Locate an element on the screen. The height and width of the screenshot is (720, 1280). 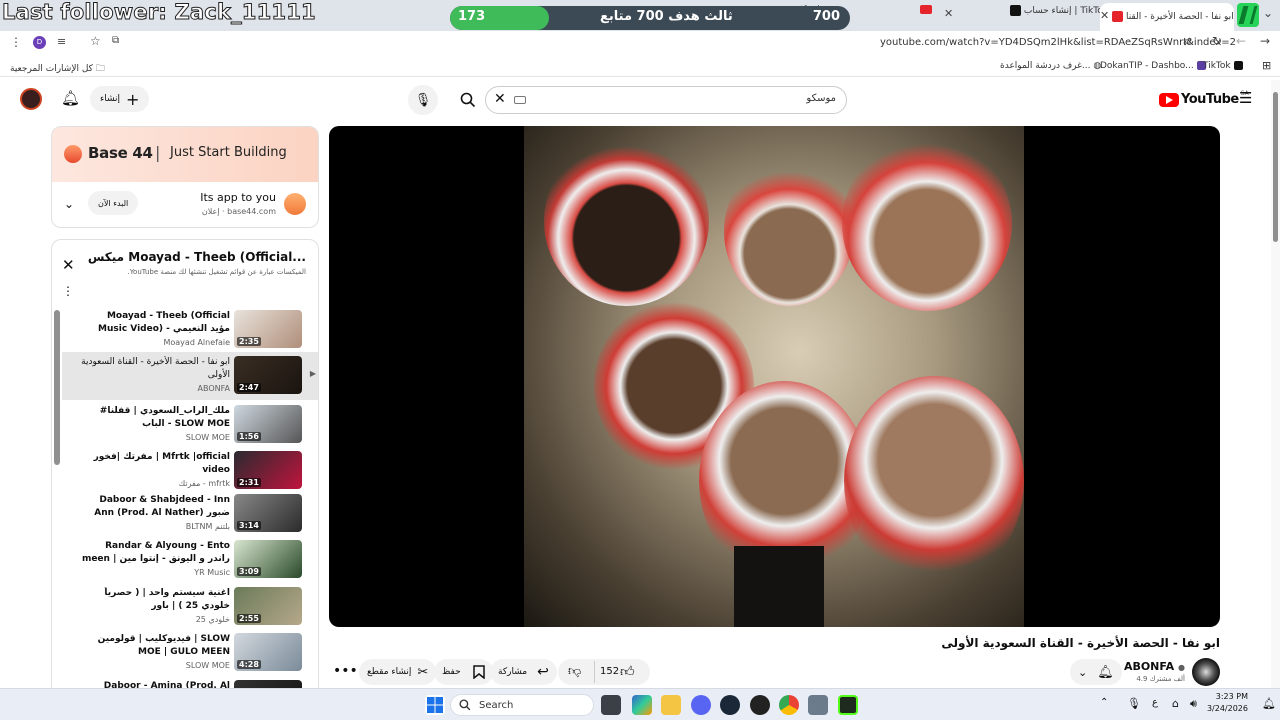
discord-icon is located at coordinates (701, 705).